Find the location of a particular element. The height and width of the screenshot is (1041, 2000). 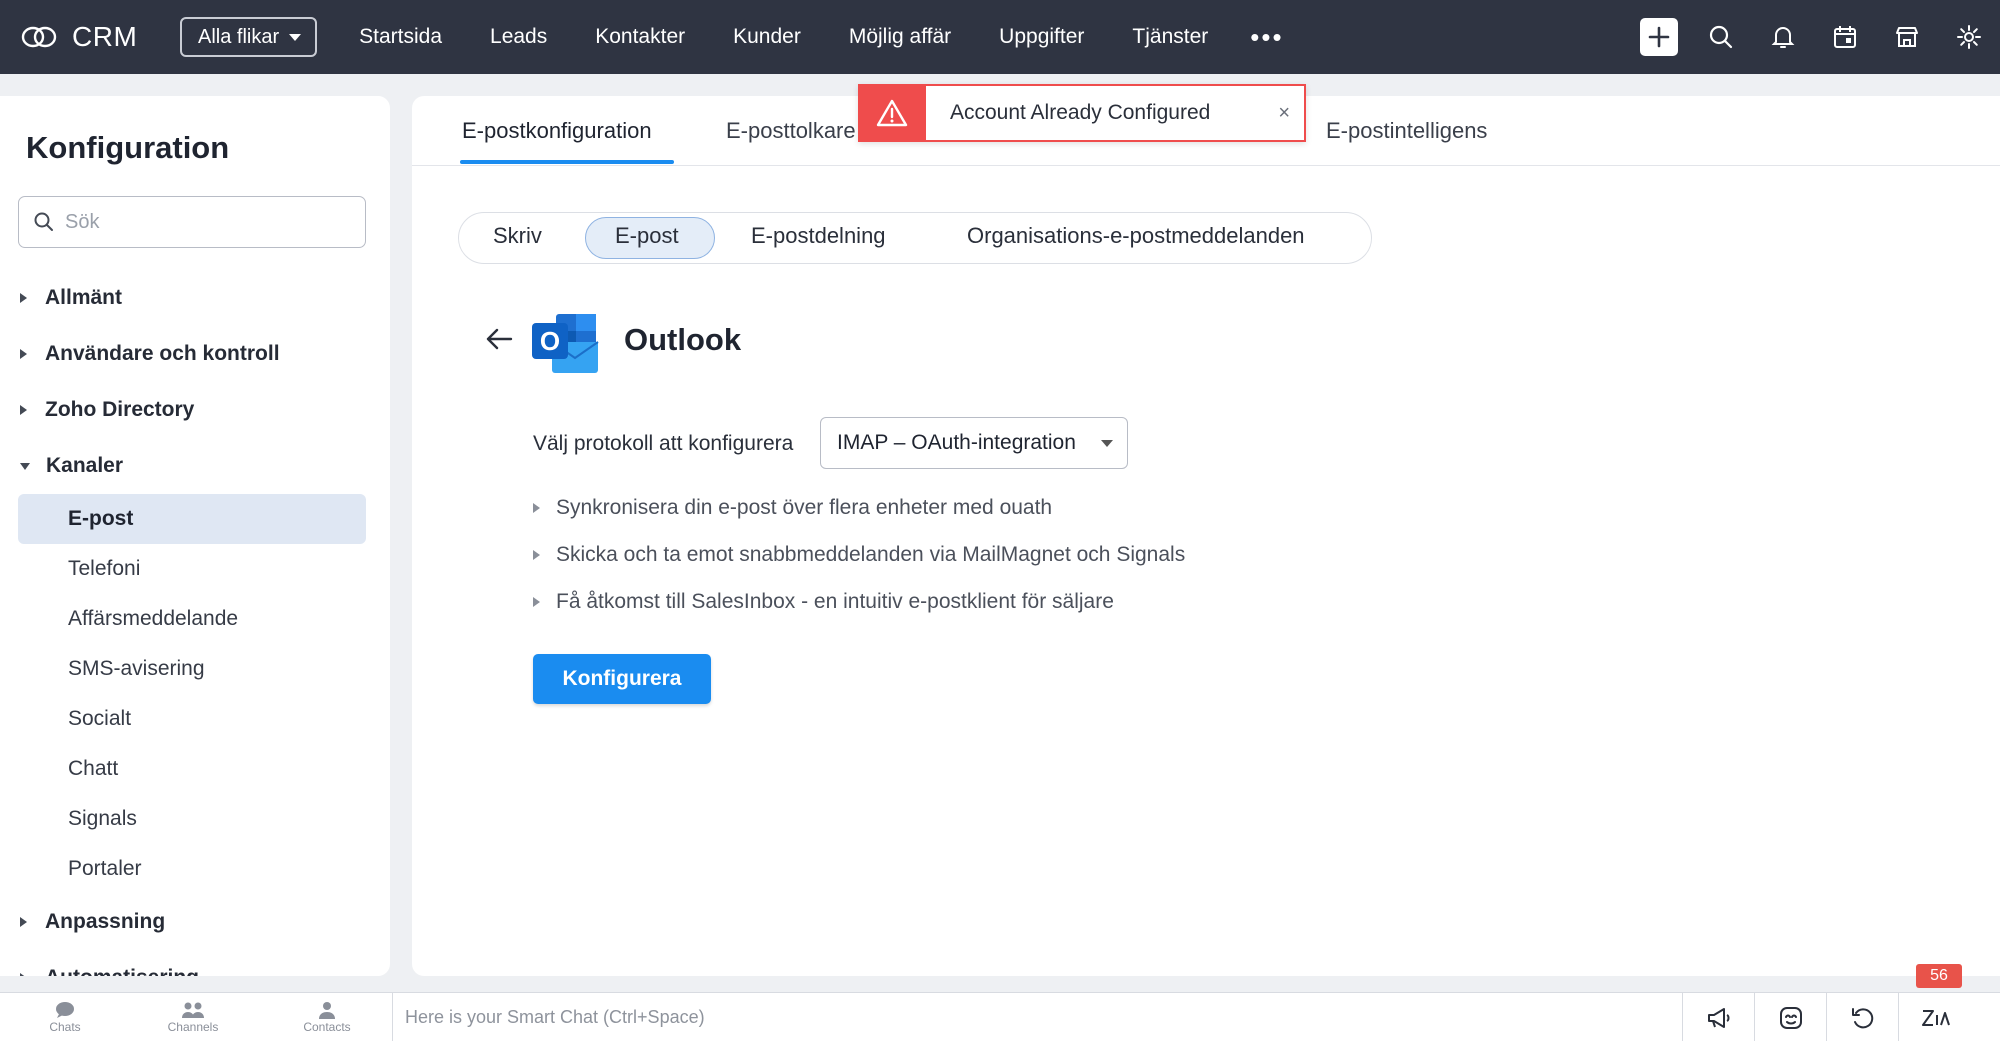

bottom-chats-label: Chats is located at coordinates (65, 1027).